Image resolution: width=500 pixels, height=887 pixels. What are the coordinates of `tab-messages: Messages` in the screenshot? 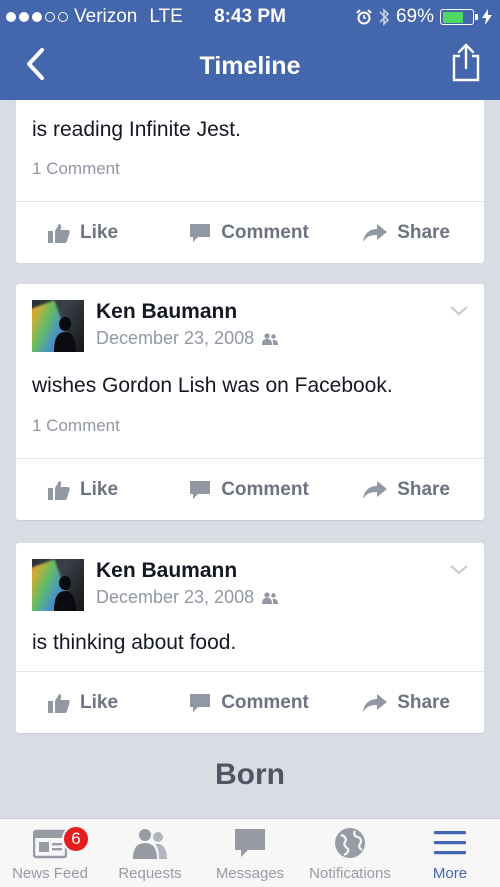 It's located at (250, 853).